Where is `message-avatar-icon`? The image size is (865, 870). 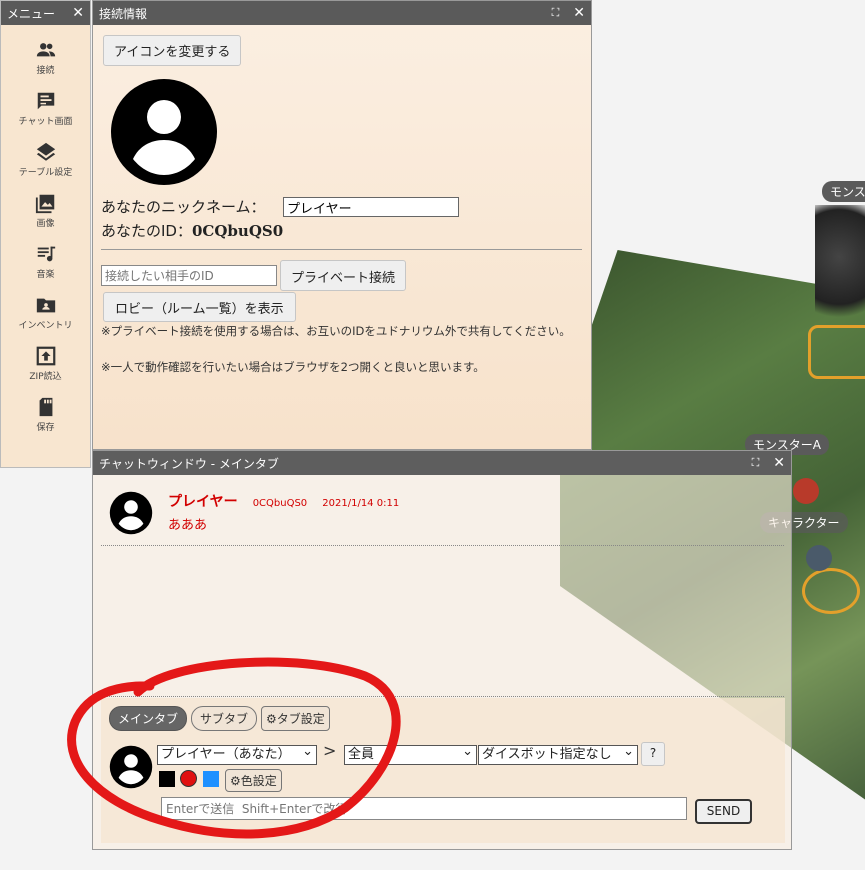
message-avatar-icon is located at coordinates (131, 513).